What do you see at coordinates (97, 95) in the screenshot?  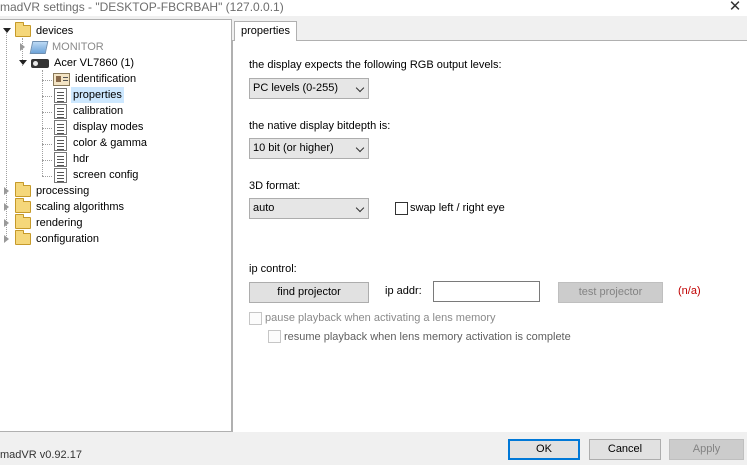 I see `tree-item-label: properties` at bounding box center [97, 95].